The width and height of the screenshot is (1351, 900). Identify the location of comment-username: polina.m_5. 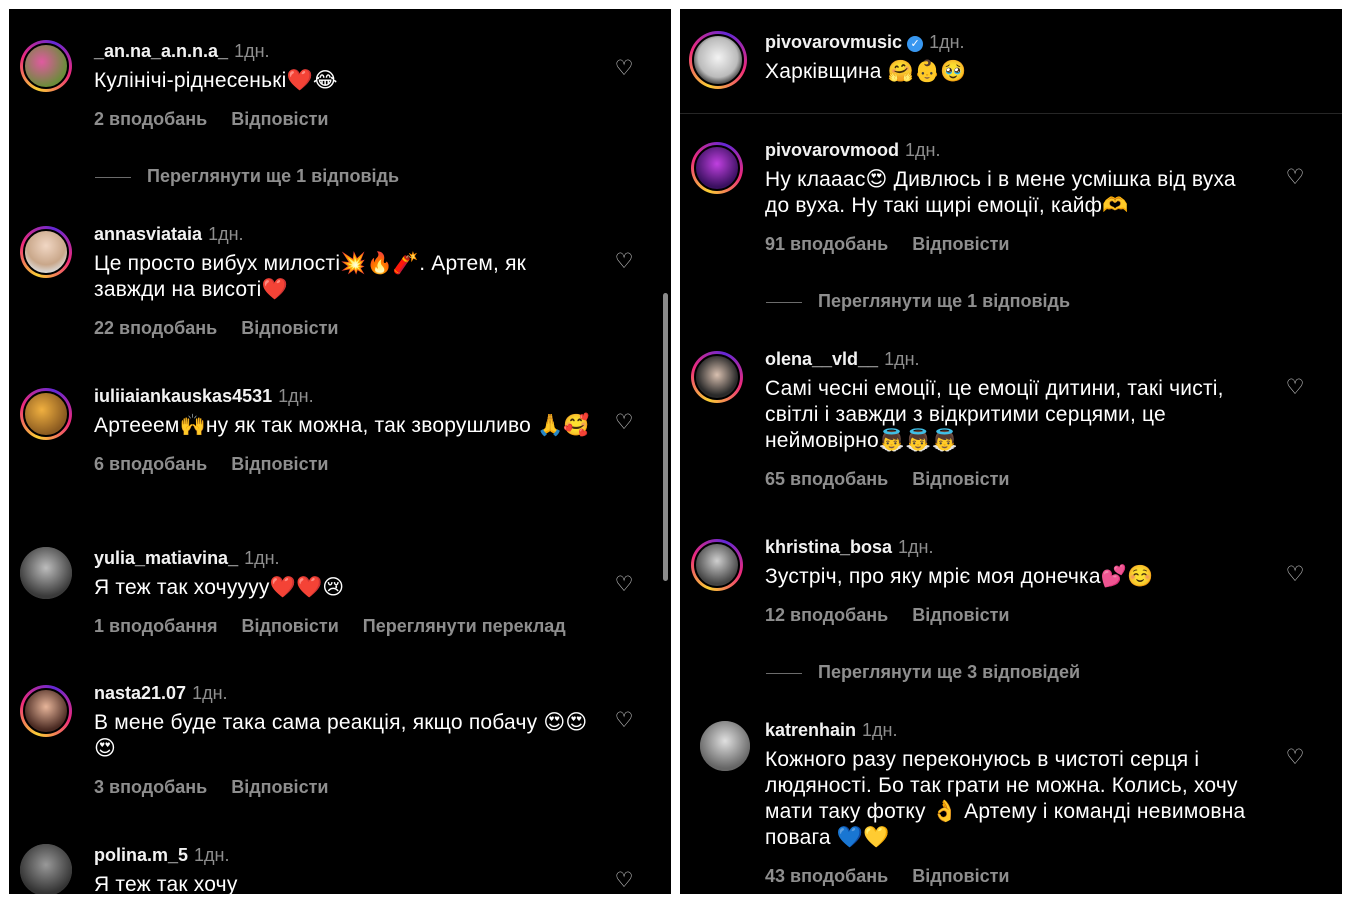
(141, 855).